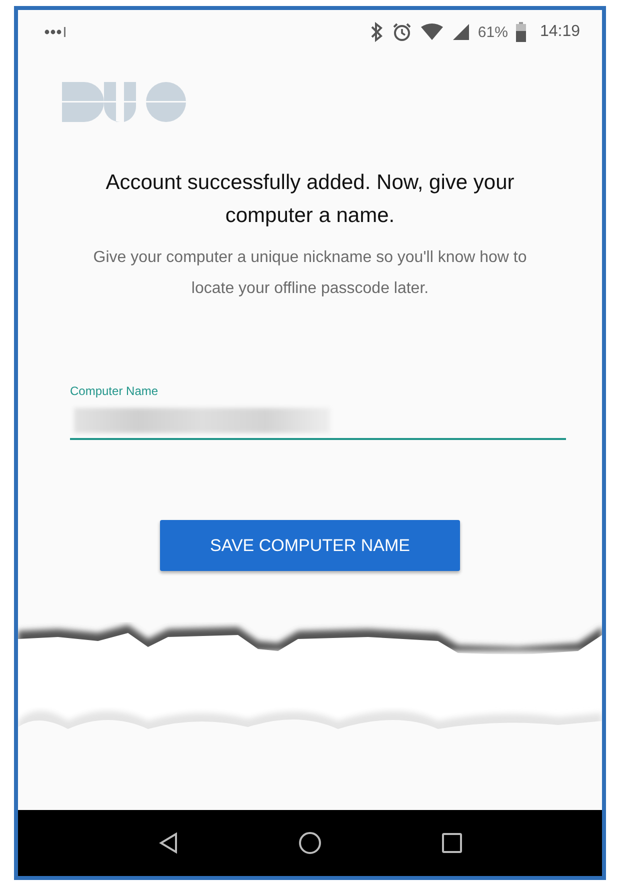 The height and width of the screenshot is (884, 621). What do you see at coordinates (461, 32) in the screenshot?
I see `signal-icon` at bounding box center [461, 32].